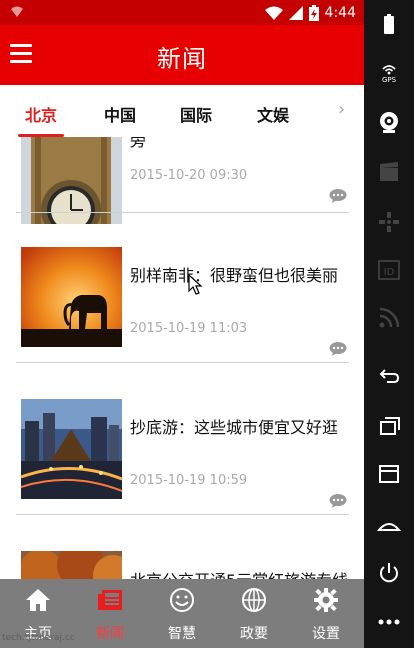 This screenshot has height=648, width=414. I want to click on nav-settings: 设置, so click(326, 613).